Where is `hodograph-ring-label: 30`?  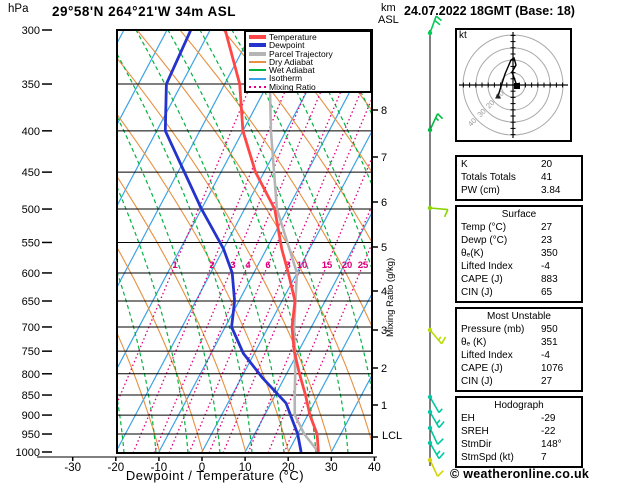 hodograph-ring-label: 30 is located at coordinates (481, 113).